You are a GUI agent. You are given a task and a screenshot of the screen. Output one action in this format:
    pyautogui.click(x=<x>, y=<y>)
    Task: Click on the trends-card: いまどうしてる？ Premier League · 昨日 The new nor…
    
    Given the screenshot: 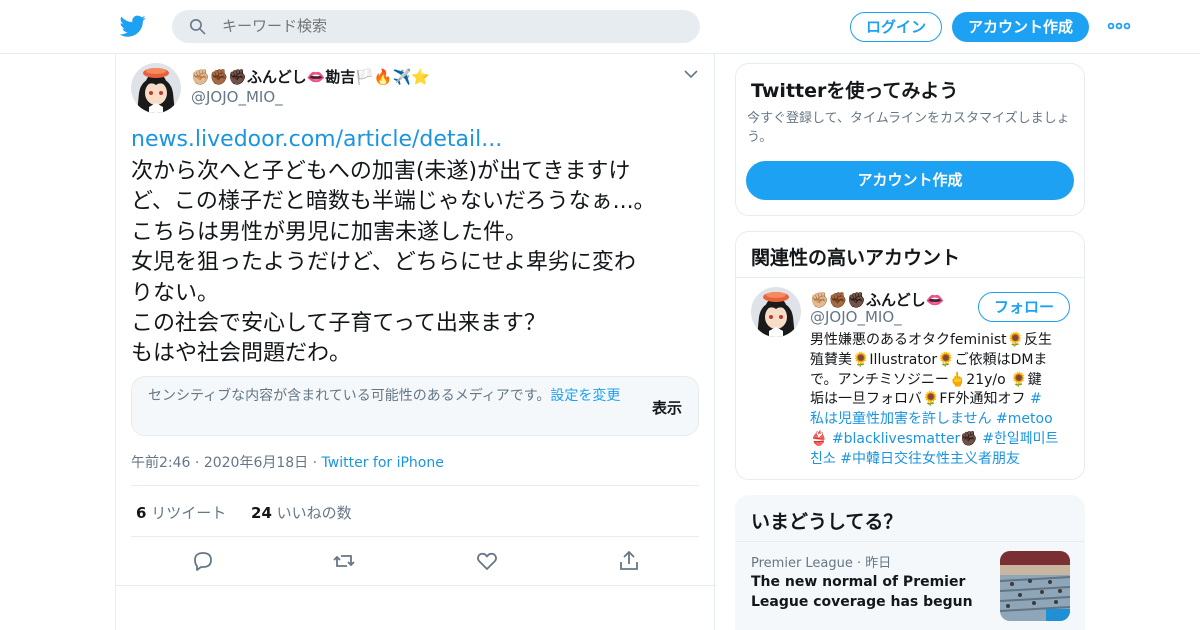 What is the action you would take?
    pyautogui.click(x=910, y=562)
    